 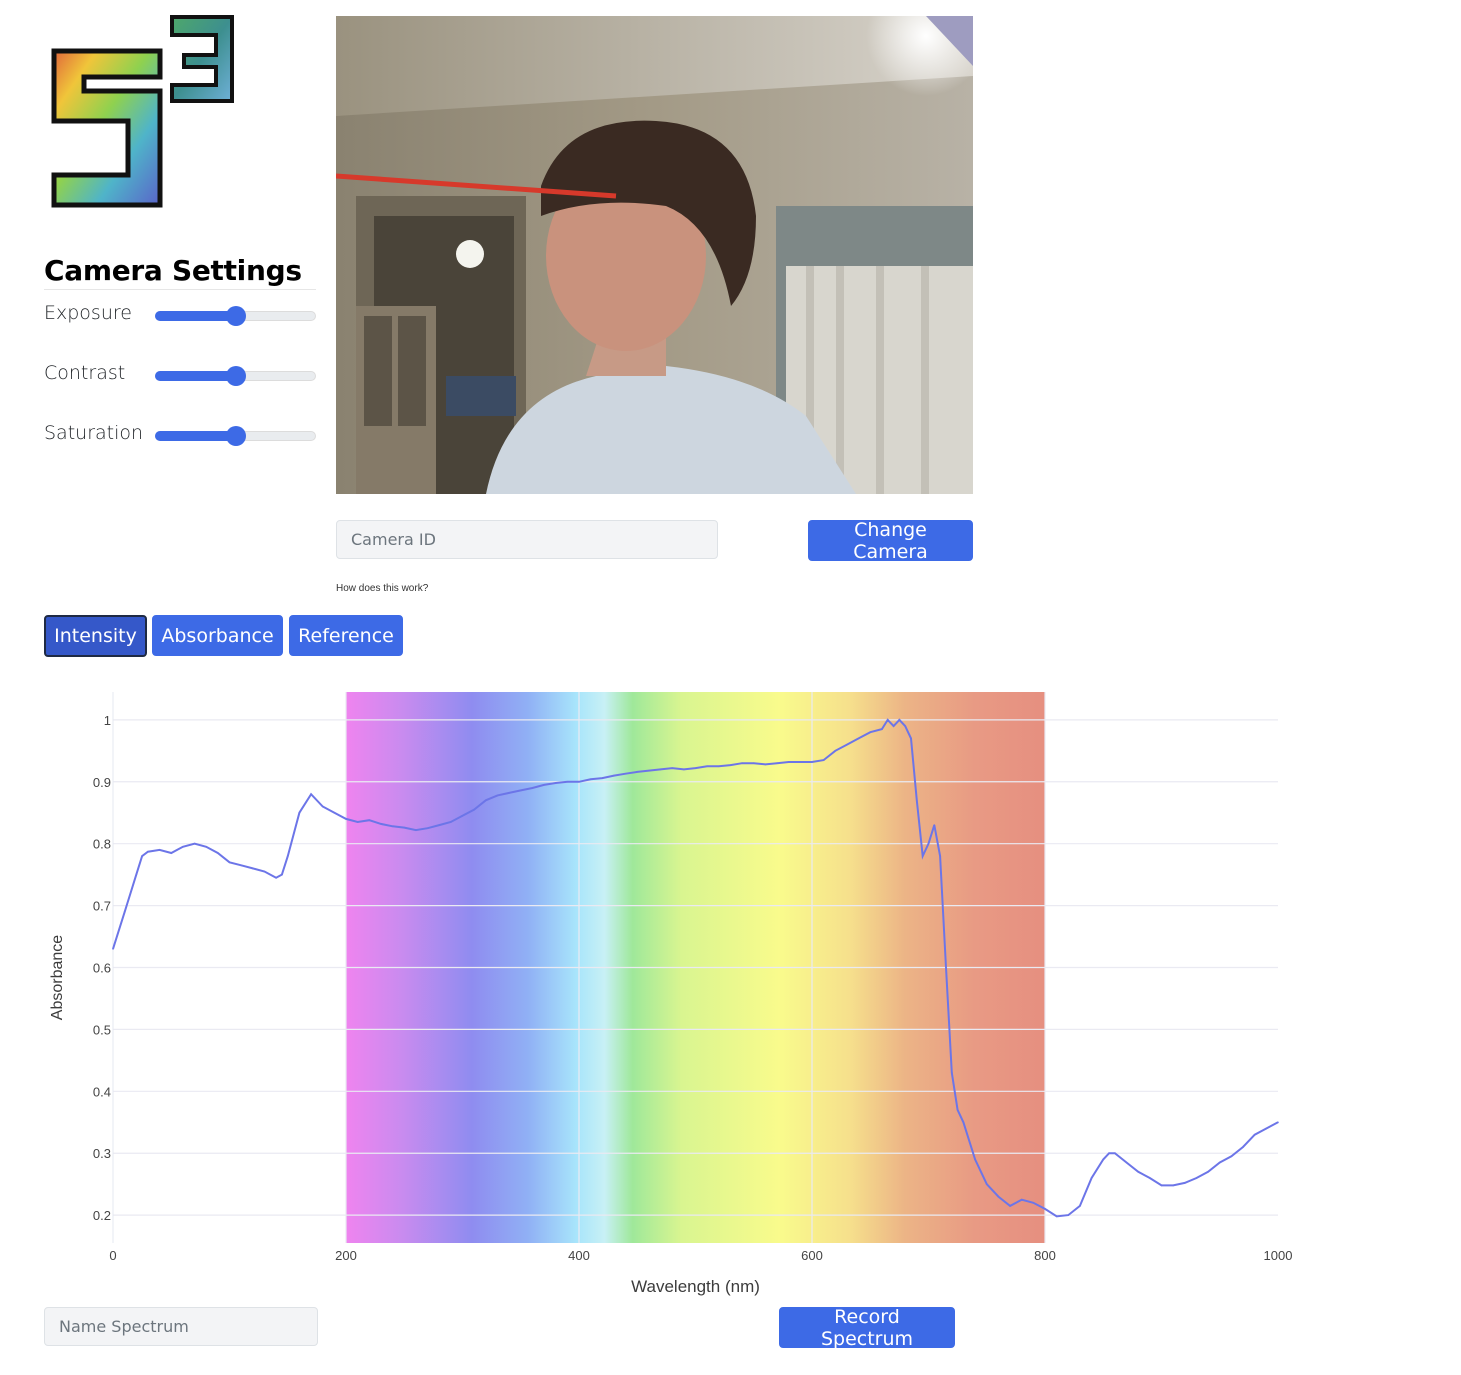 I want to click on exposure-label: Exposure, so click(x=88, y=313).